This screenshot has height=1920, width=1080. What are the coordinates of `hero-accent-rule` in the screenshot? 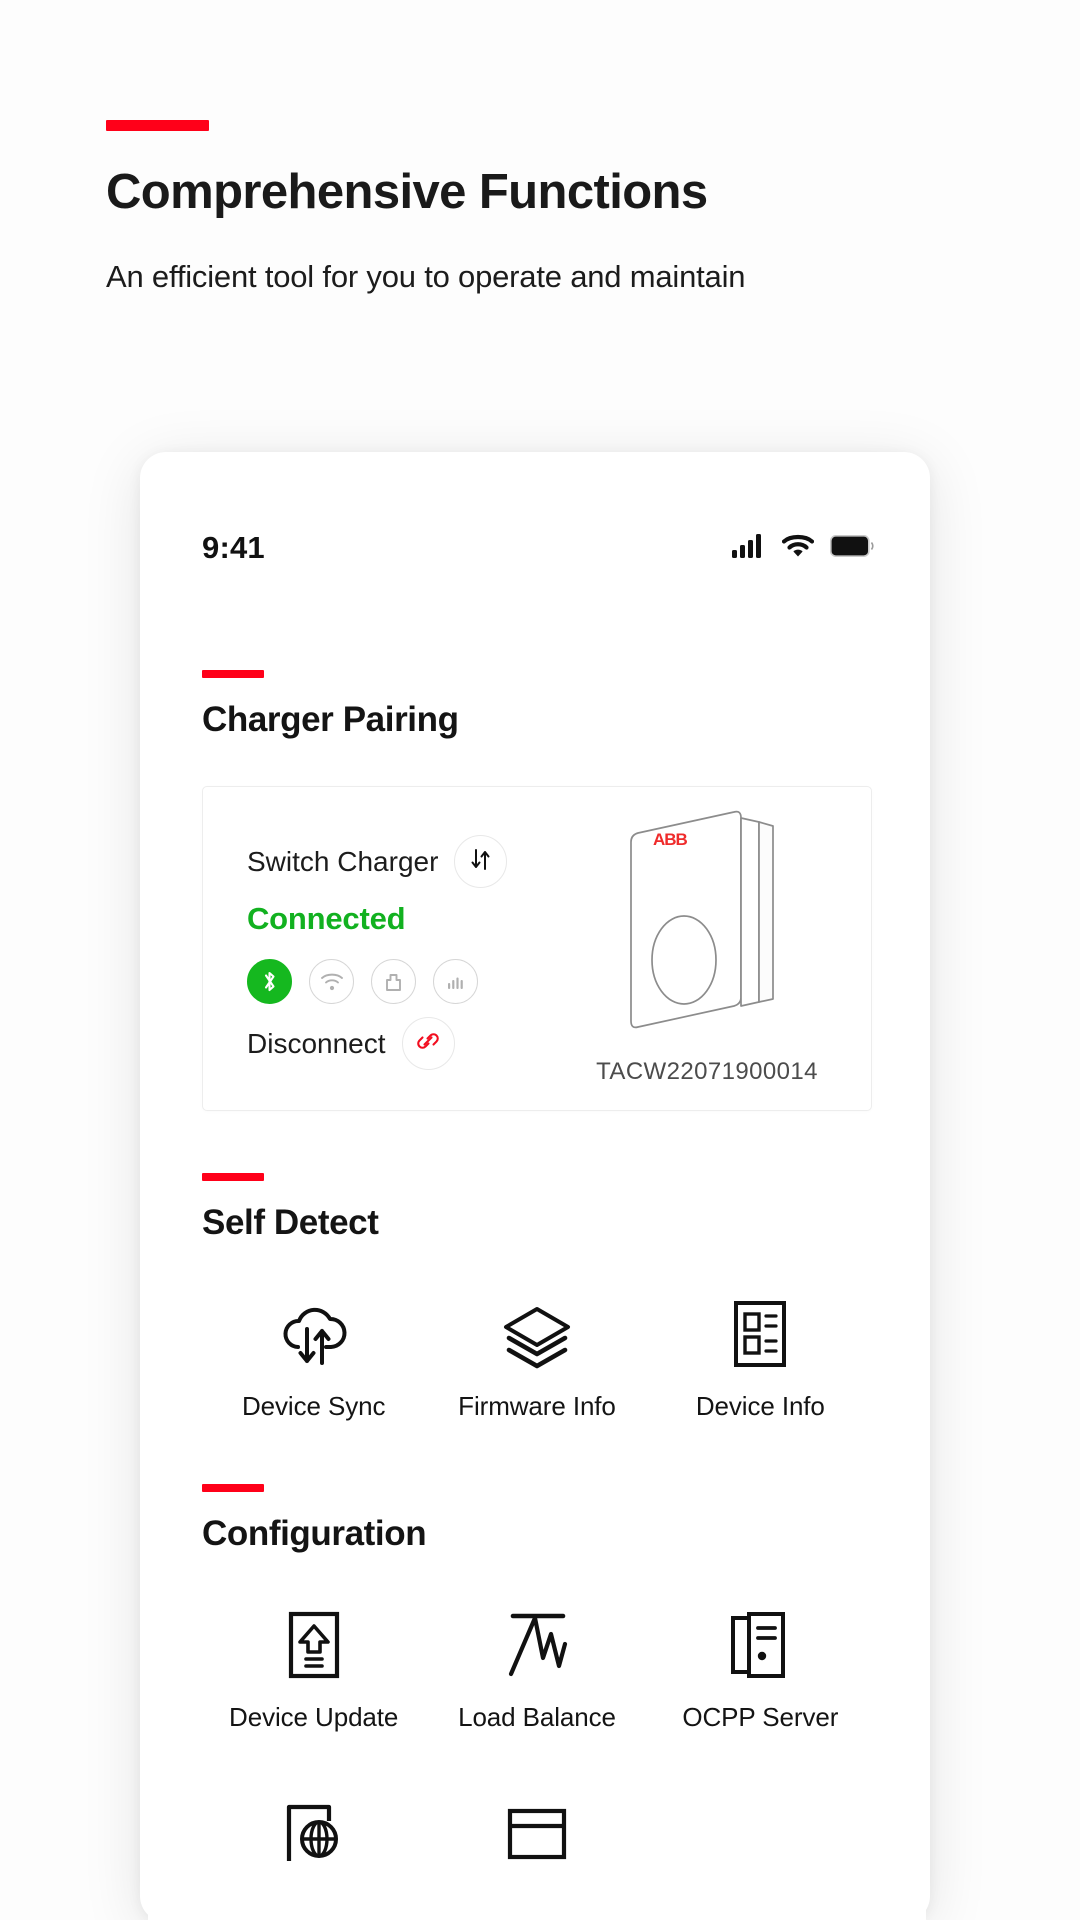 It's located at (157, 125).